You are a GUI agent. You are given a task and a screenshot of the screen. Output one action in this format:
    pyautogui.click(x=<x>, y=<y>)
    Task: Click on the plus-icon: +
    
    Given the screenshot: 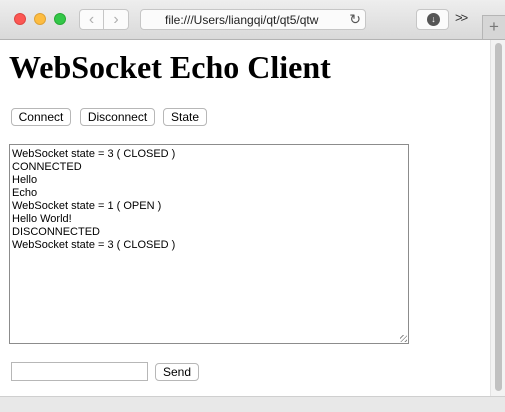 What is the action you would take?
    pyautogui.click(x=494, y=26)
    